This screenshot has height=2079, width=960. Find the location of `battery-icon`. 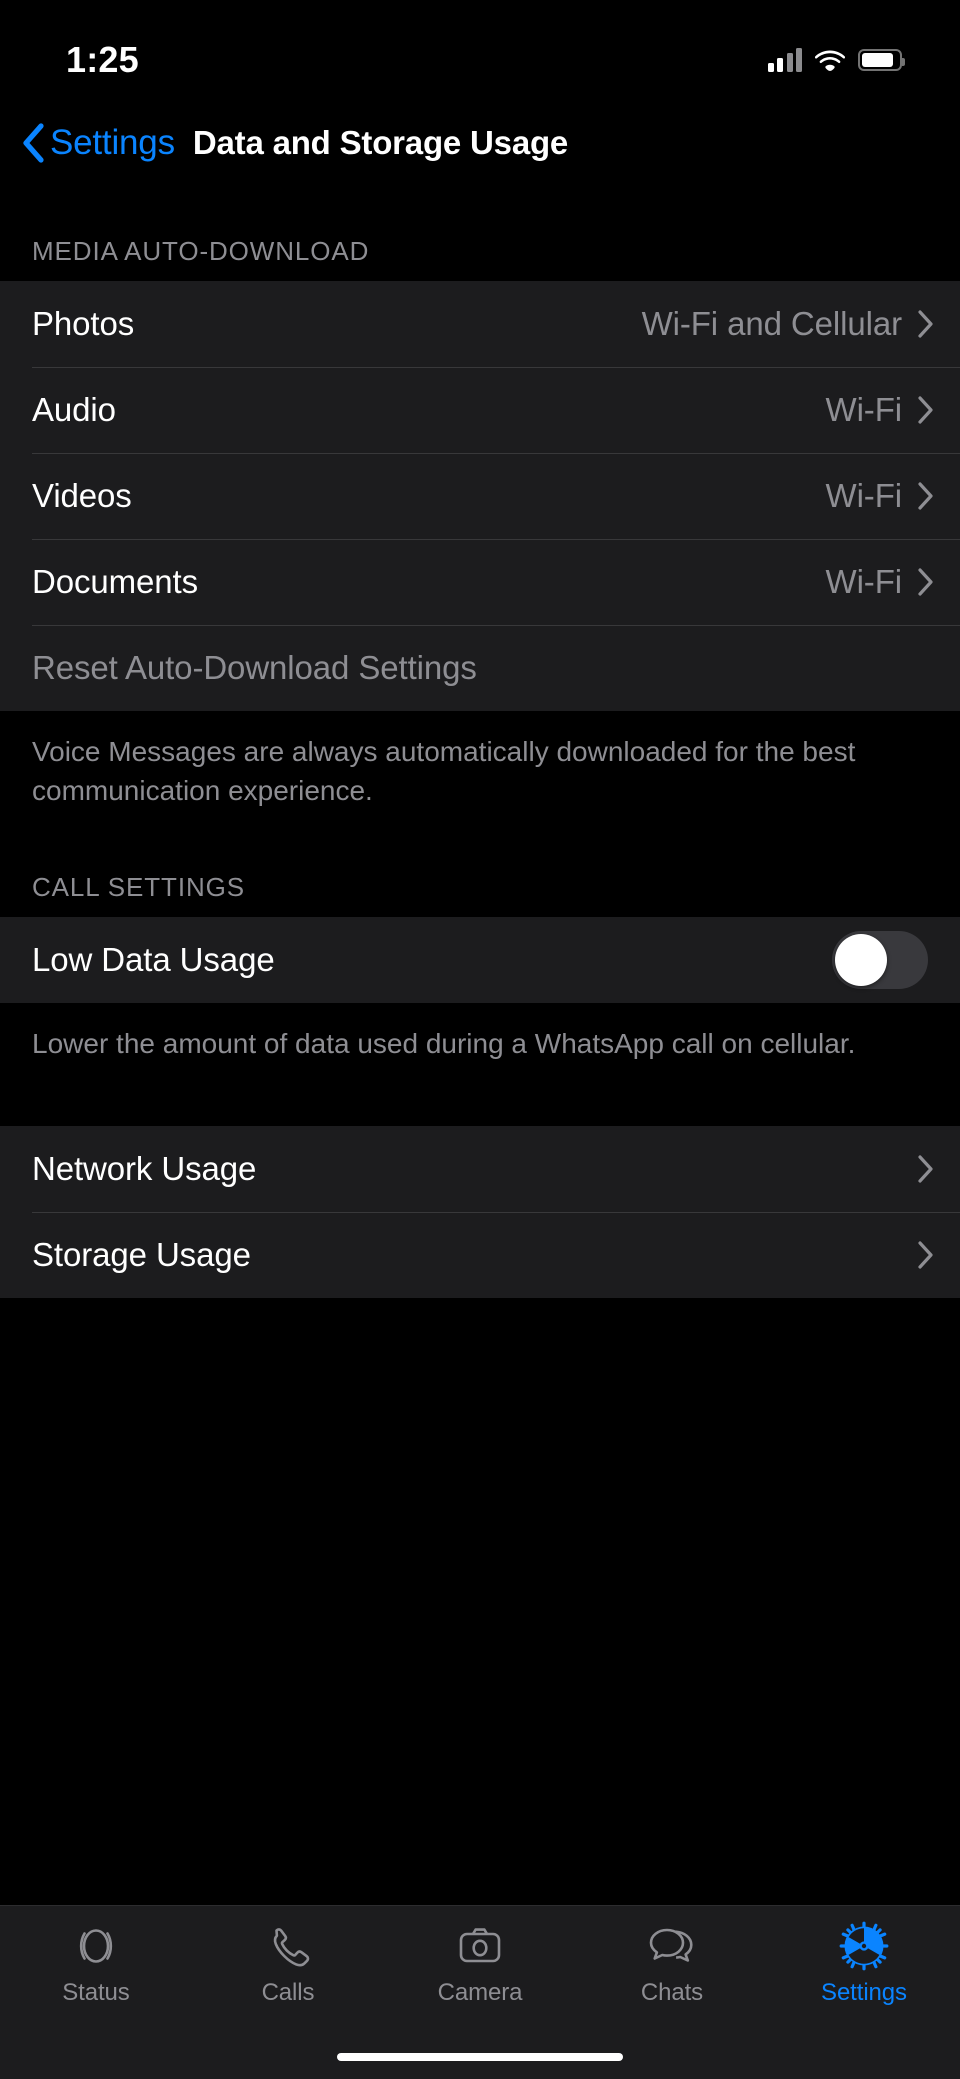

battery-icon is located at coordinates (881, 60).